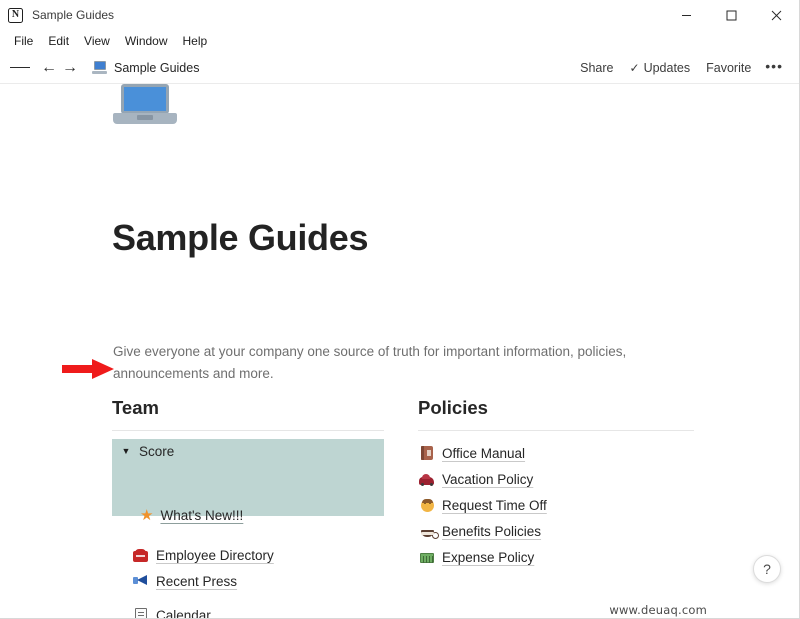 The image size is (800, 619). I want to click on request-time-off-label: Request Time Off, so click(494, 505).